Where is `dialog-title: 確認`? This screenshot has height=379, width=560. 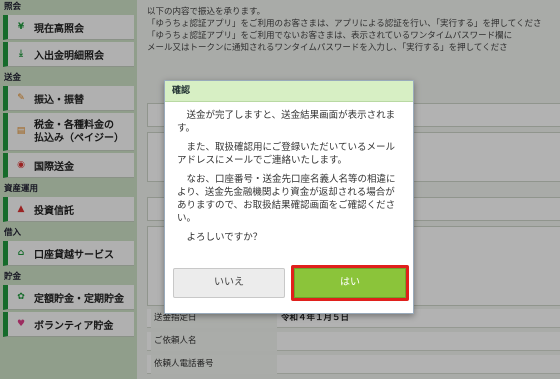 dialog-title: 確認 is located at coordinates (289, 91).